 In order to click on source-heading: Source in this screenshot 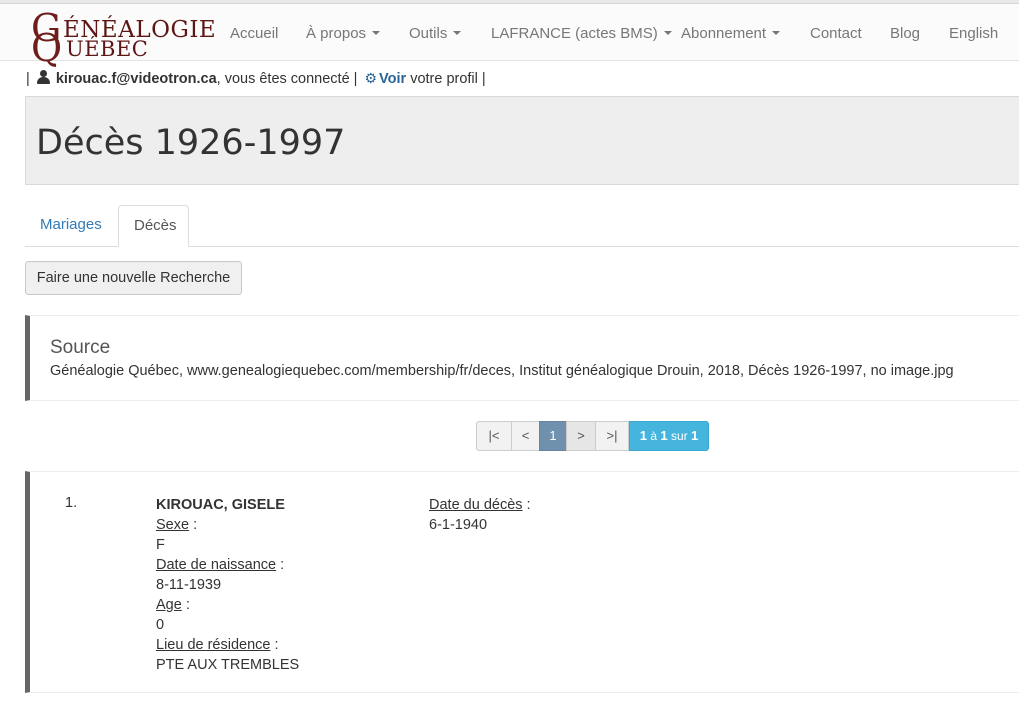, I will do `click(80, 347)`.